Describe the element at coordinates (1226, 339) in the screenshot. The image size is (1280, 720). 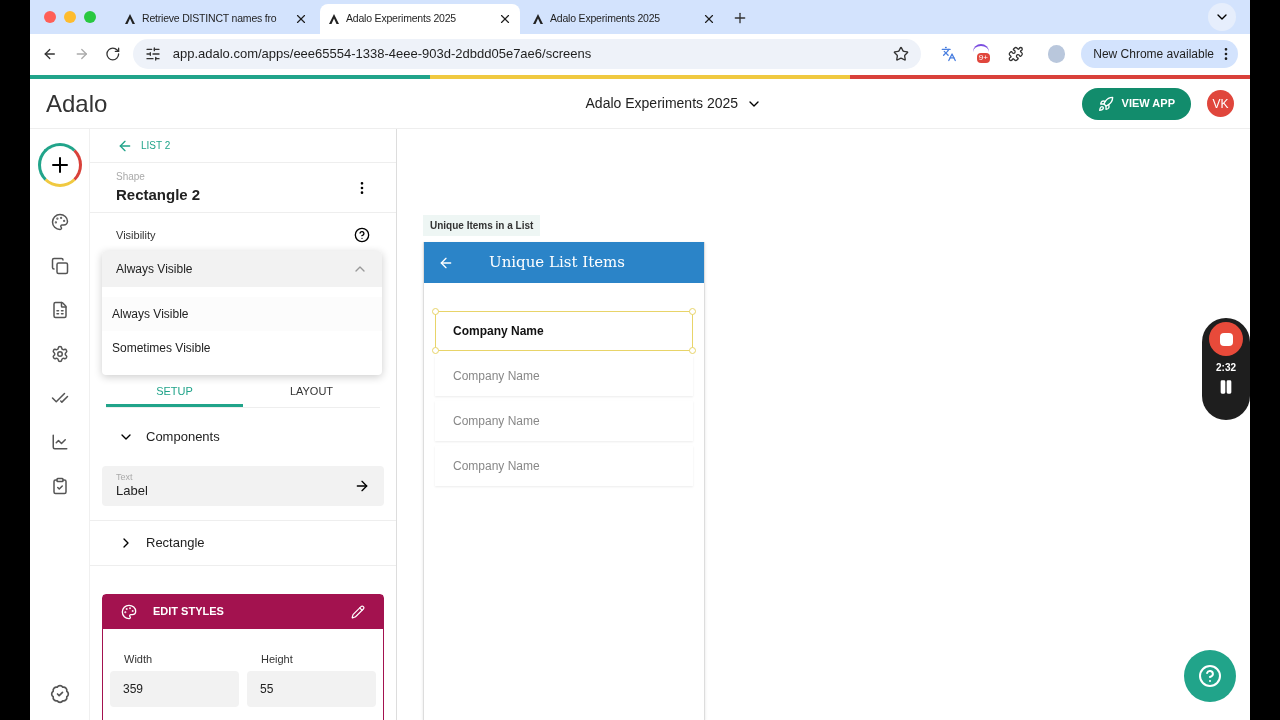
I see `stop-recording-button` at that location.